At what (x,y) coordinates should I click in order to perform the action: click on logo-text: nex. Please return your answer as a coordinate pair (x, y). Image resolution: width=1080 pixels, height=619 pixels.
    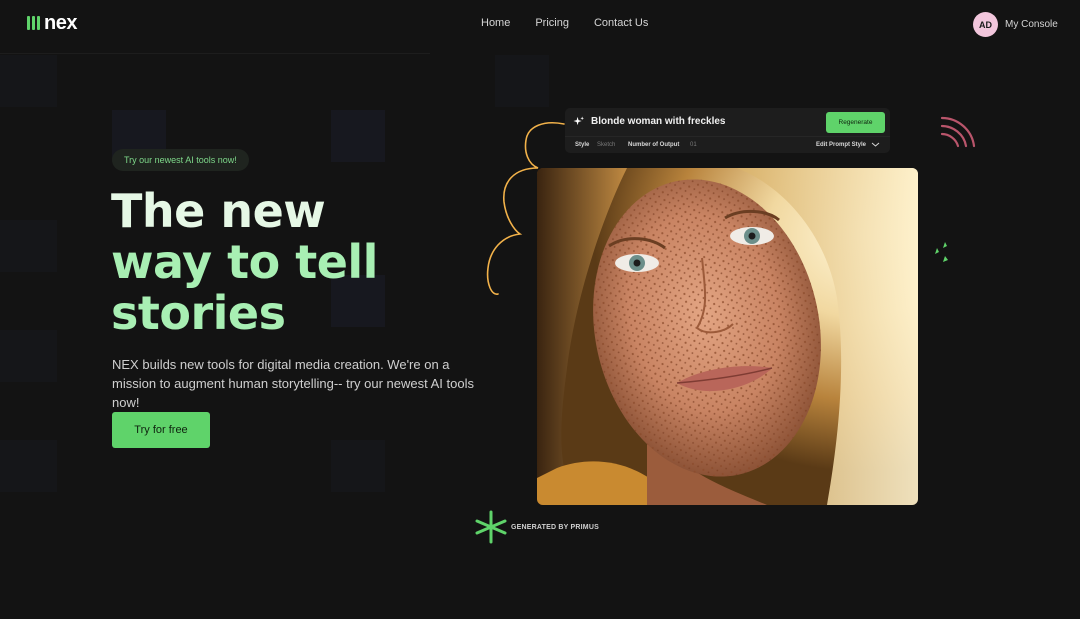
    Looking at the image, I should click on (60, 23).